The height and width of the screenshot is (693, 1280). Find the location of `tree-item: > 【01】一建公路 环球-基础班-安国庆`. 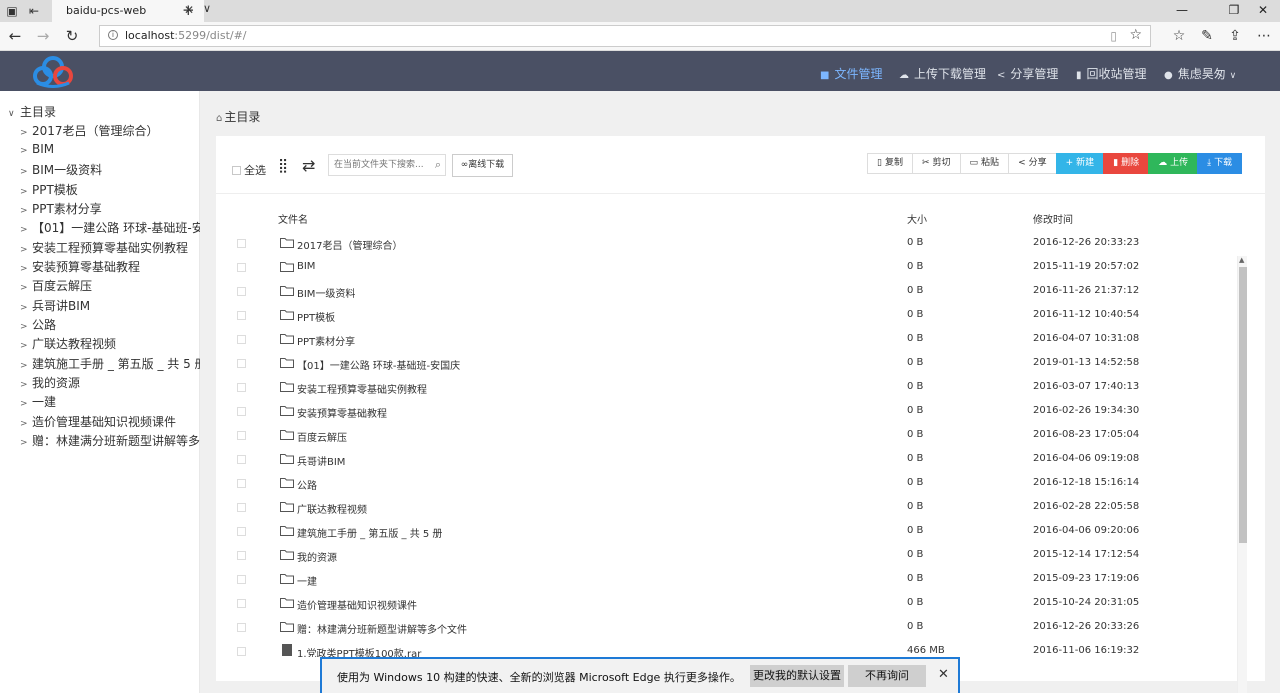

tree-item: > 【01】一建公路 环球-基础班-安国庆 is located at coordinates (124, 227).